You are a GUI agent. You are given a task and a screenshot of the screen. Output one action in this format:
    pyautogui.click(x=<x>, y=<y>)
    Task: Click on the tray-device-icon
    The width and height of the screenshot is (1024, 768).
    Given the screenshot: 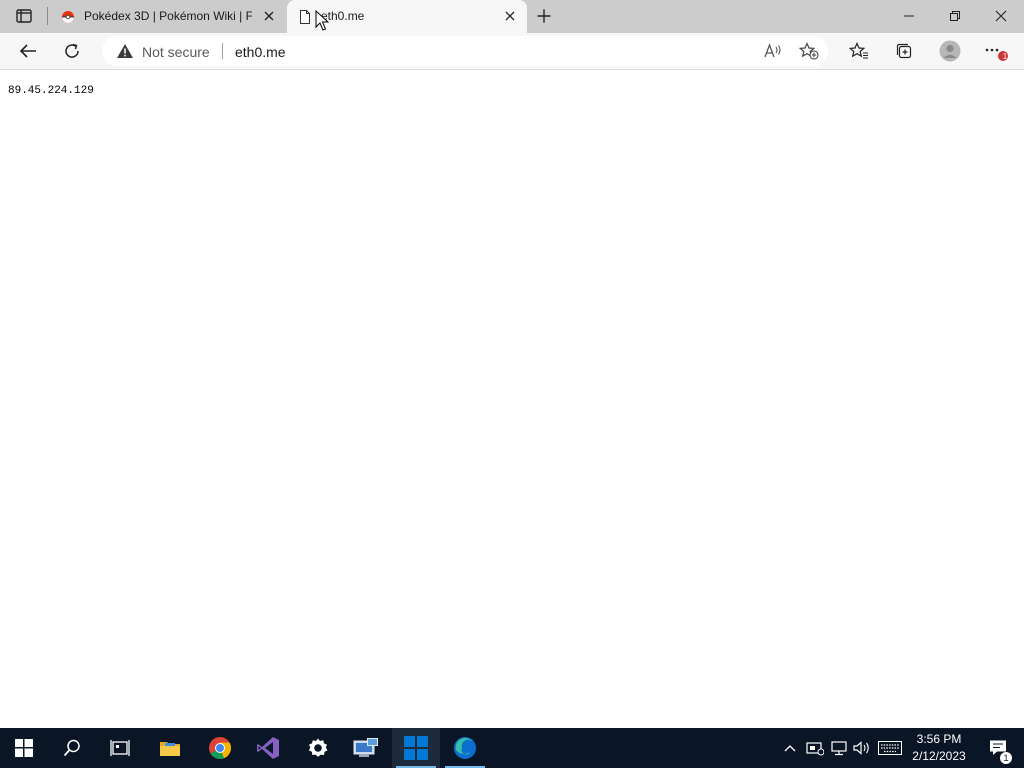 What is the action you would take?
    pyautogui.click(x=815, y=749)
    